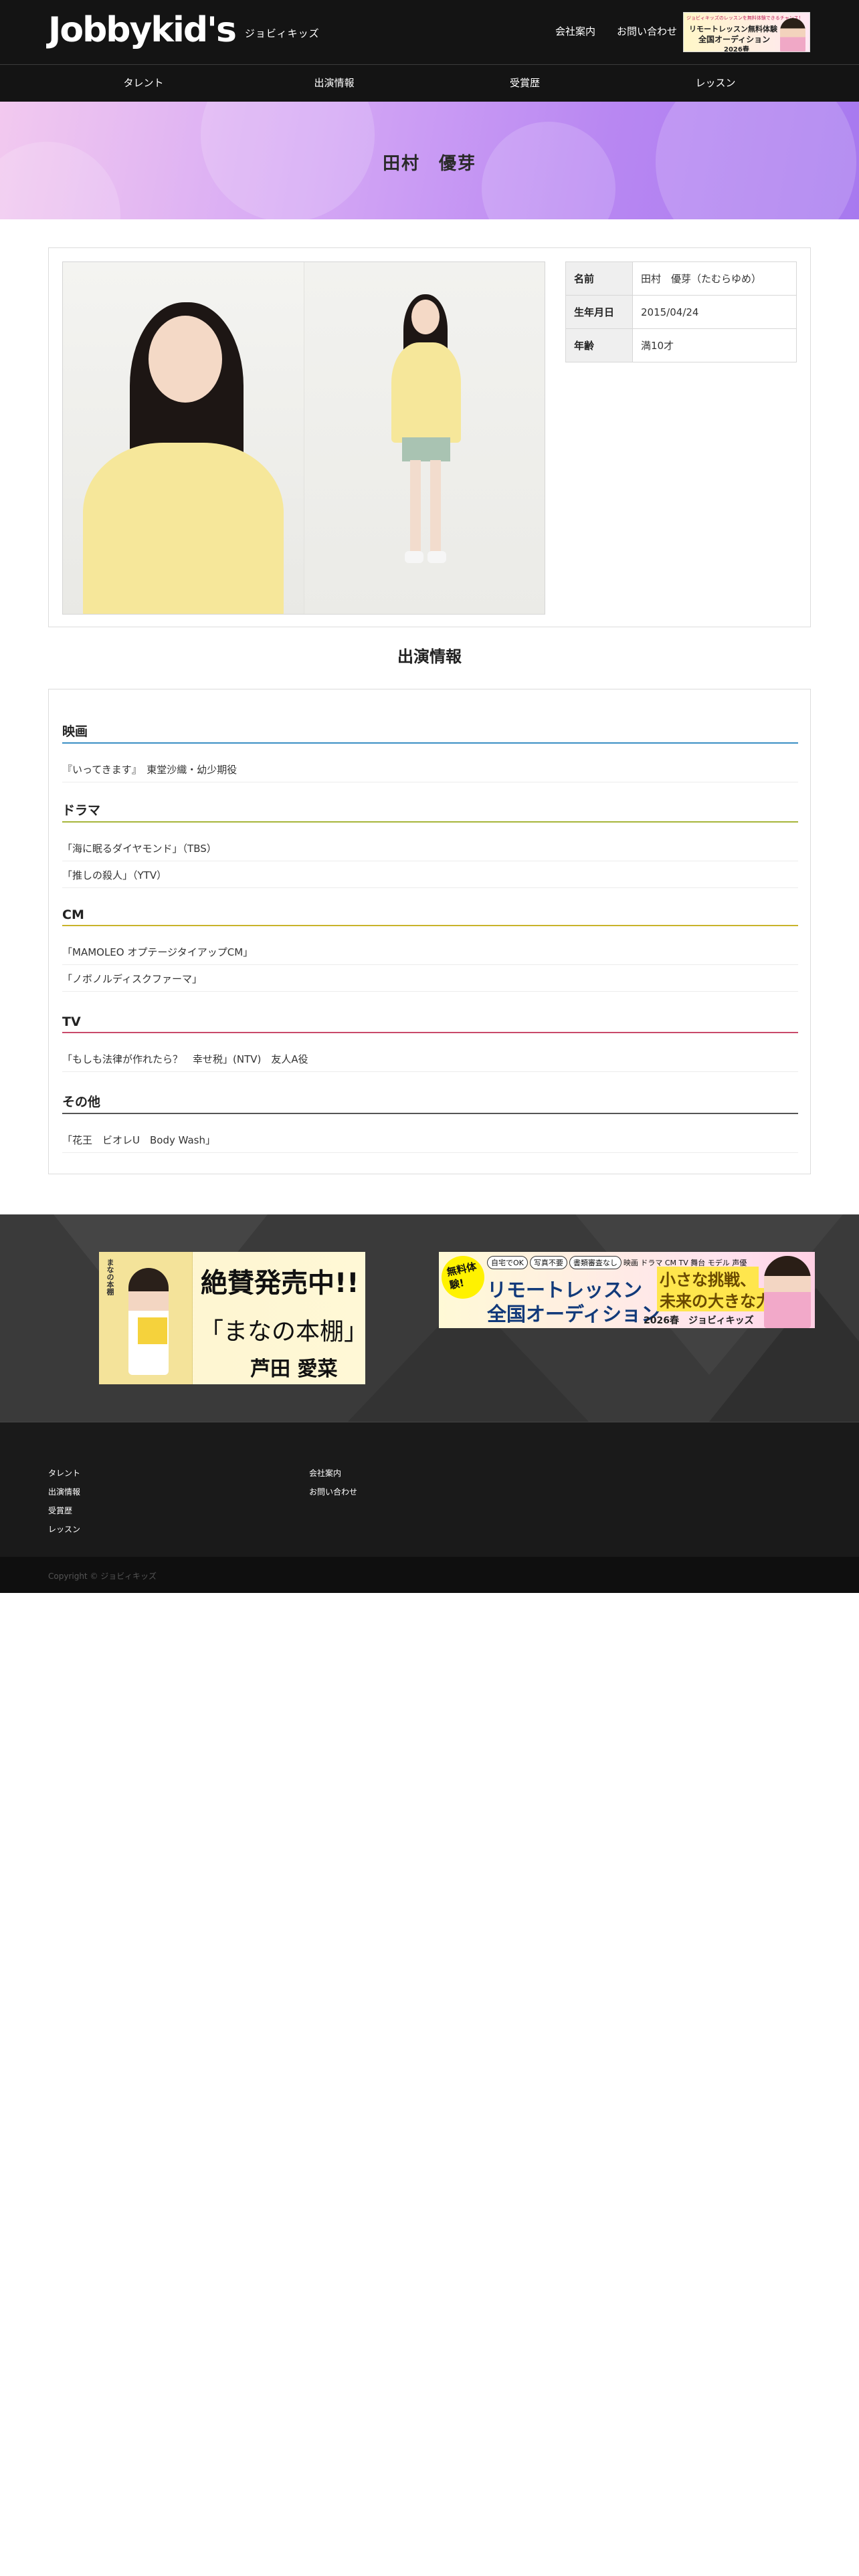 This screenshot has height=2576, width=859. What do you see at coordinates (429, 164) in the screenshot?
I see `page-title: 田村 優芽` at bounding box center [429, 164].